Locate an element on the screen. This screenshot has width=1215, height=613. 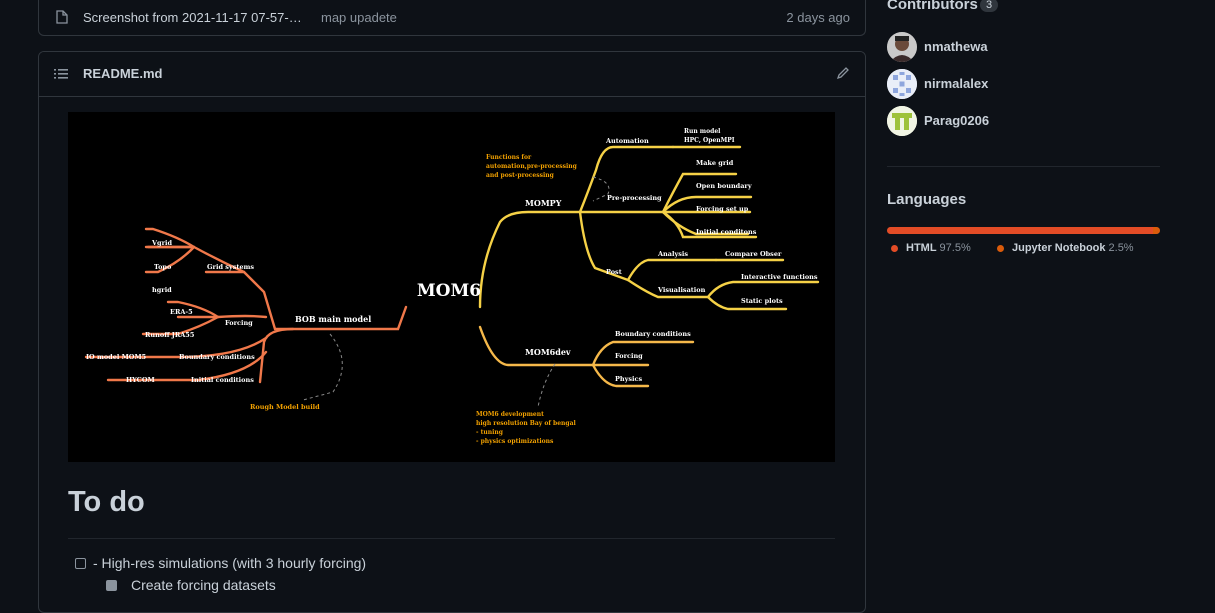
mindmap-mompy-note: and post-processing is located at coordinates (520, 175).